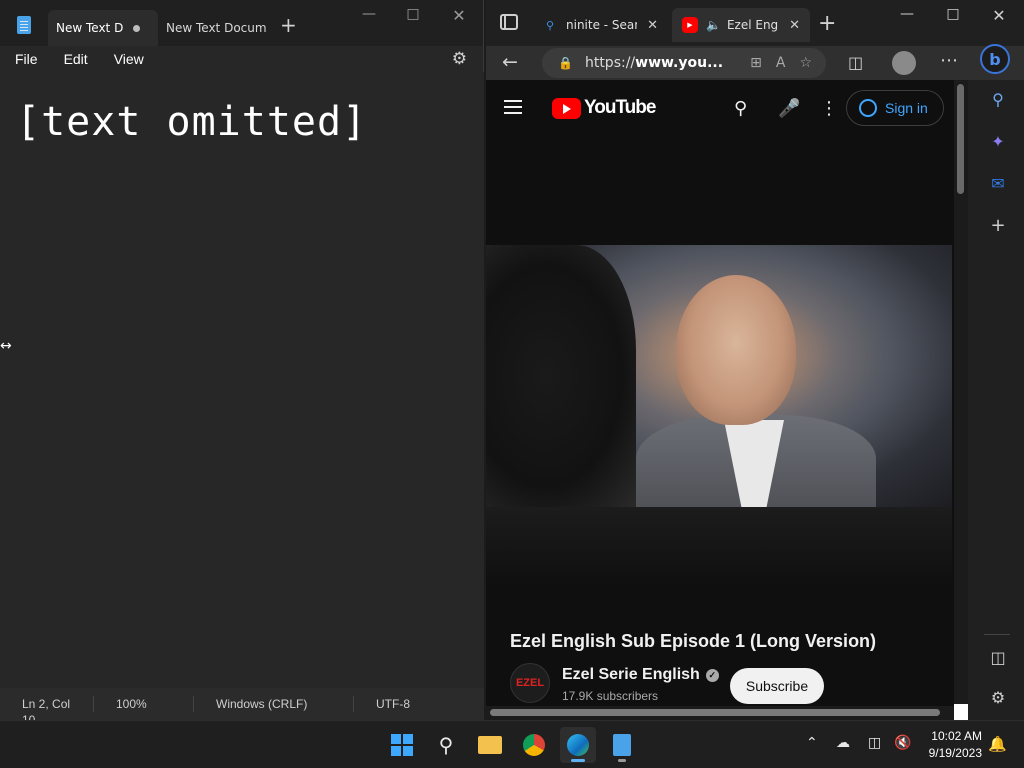  What do you see at coordinates (640, 675) in the screenshot?
I see `channel-name: Ezel Serie English ✓` at bounding box center [640, 675].